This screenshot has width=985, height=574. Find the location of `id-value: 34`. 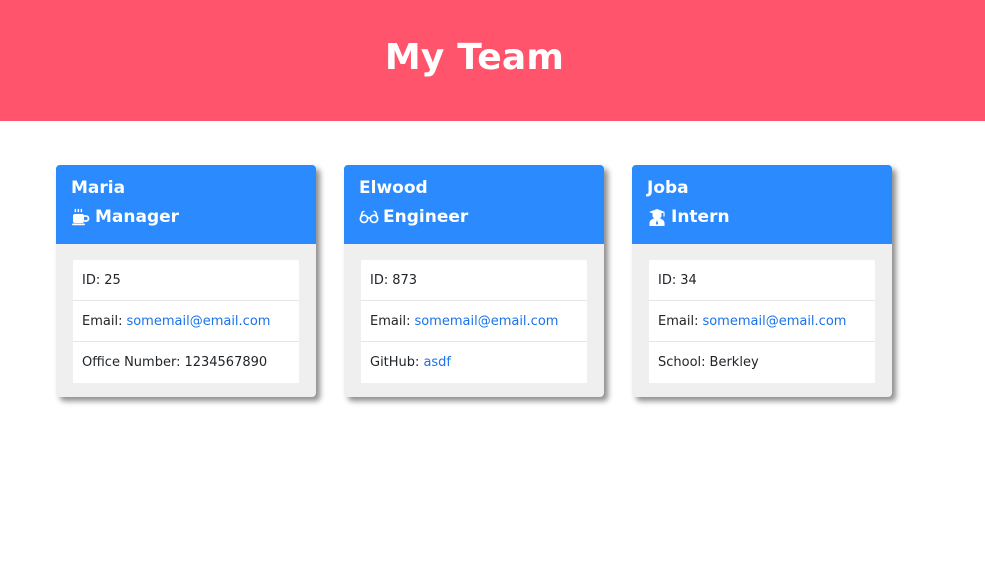

id-value: 34 is located at coordinates (688, 280).